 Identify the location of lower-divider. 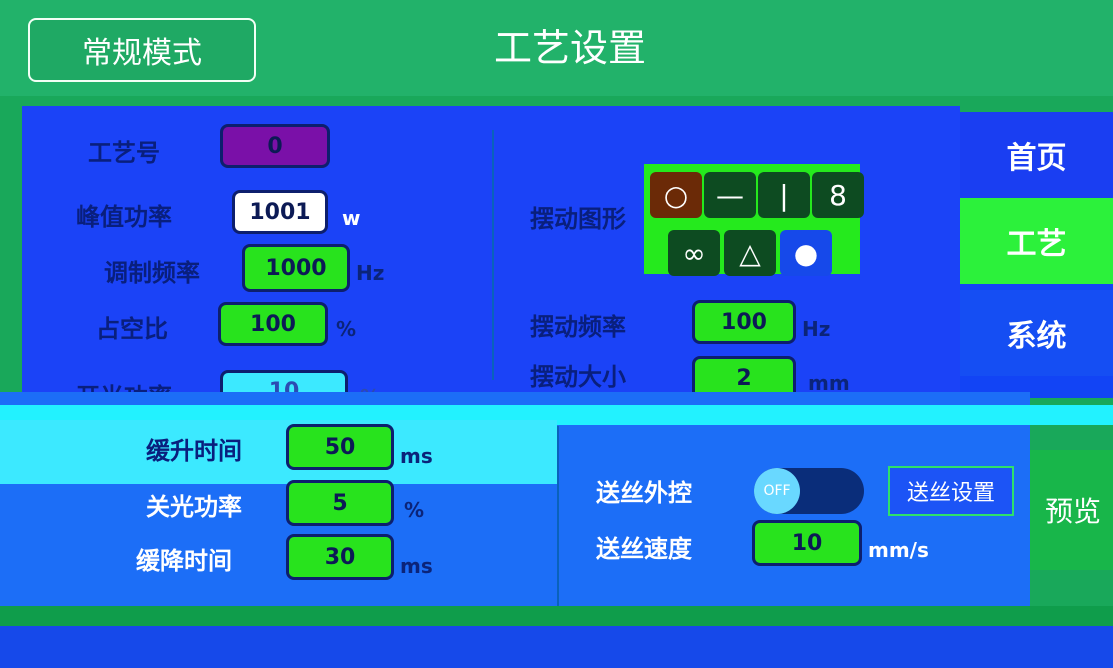
(558, 516).